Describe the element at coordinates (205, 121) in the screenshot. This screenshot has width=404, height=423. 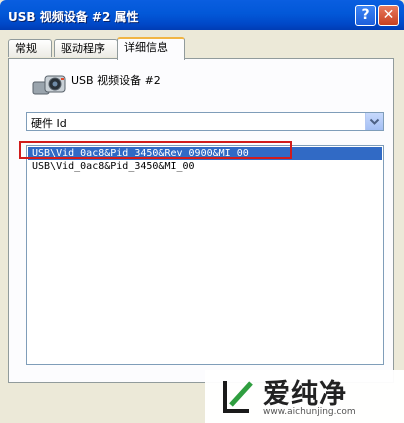
I see `property-select: 硬件 Id` at that location.